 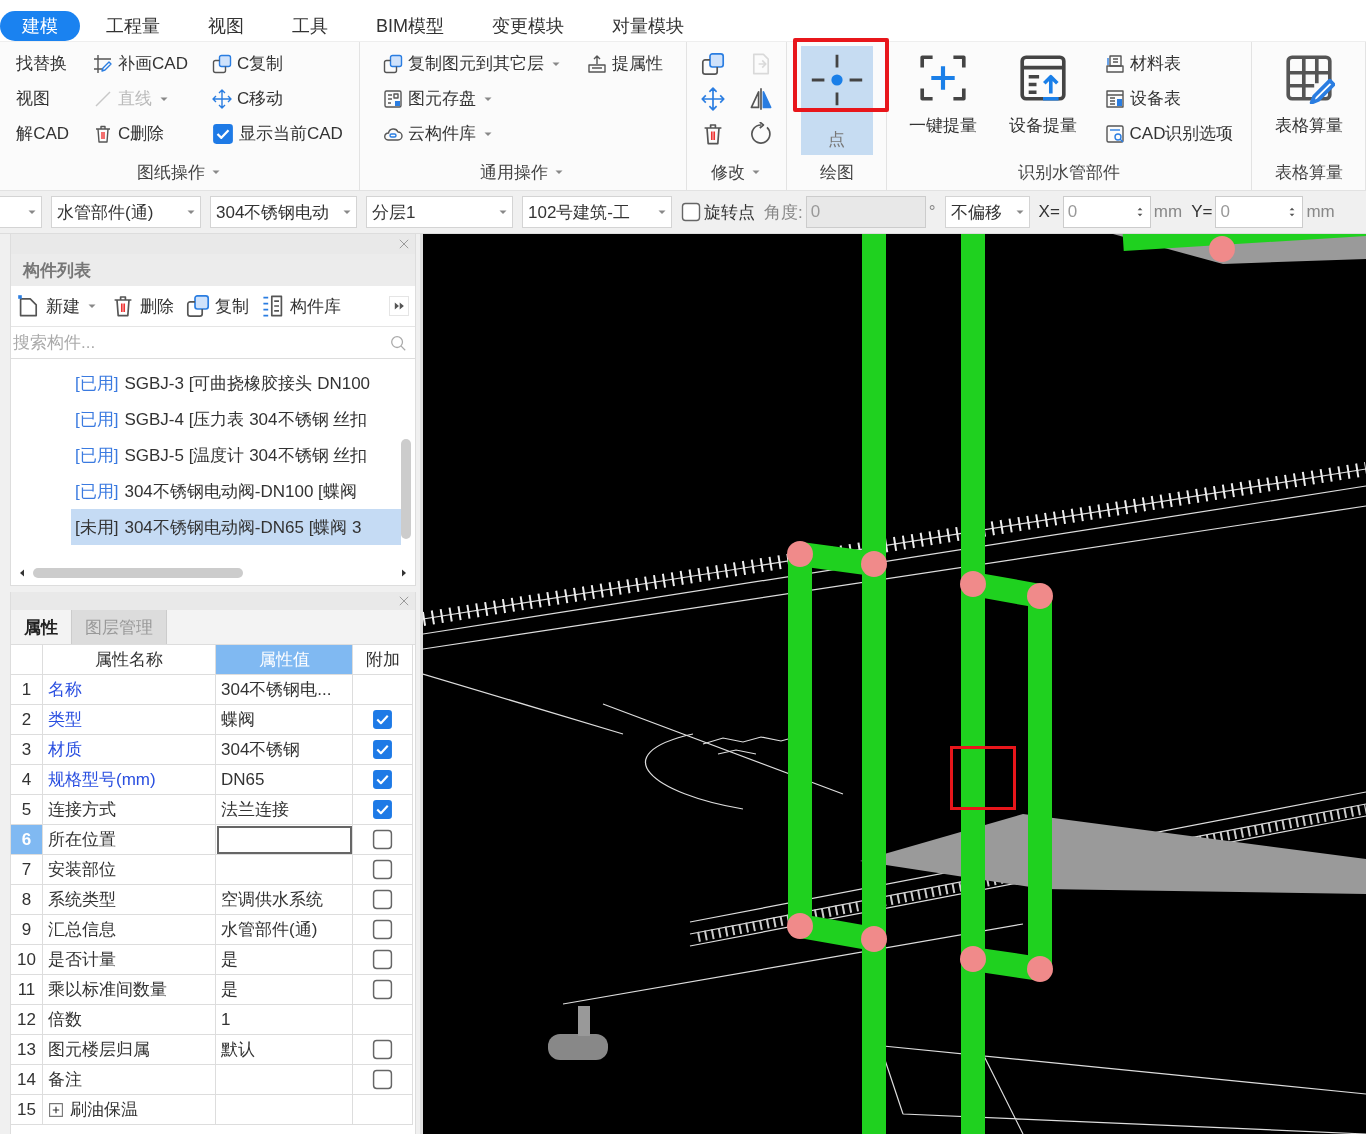 I want to click on ribbon-button: CAD识别选项, so click(x=1169, y=133).